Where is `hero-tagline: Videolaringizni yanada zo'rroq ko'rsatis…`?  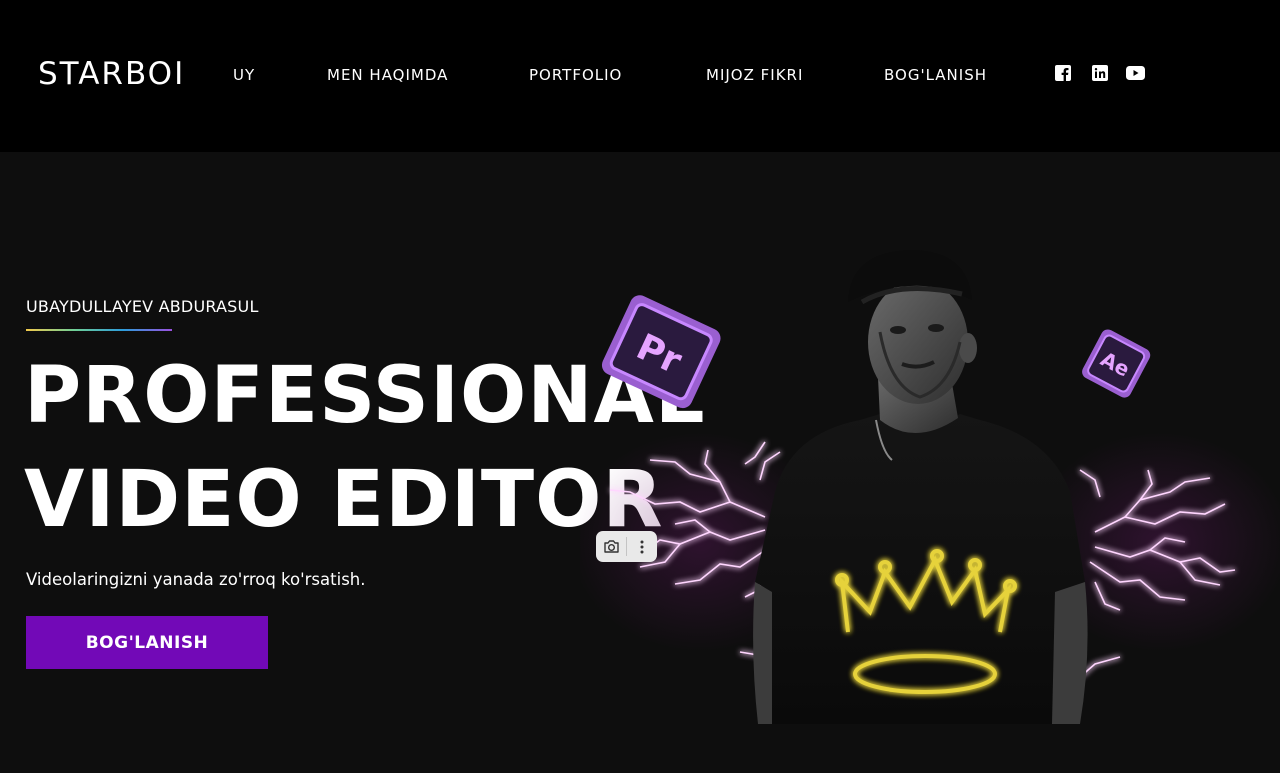 hero-tagline: Videolaringizni yanada zo'rroq ko'rsatis… is located at coordinates (196, 579).